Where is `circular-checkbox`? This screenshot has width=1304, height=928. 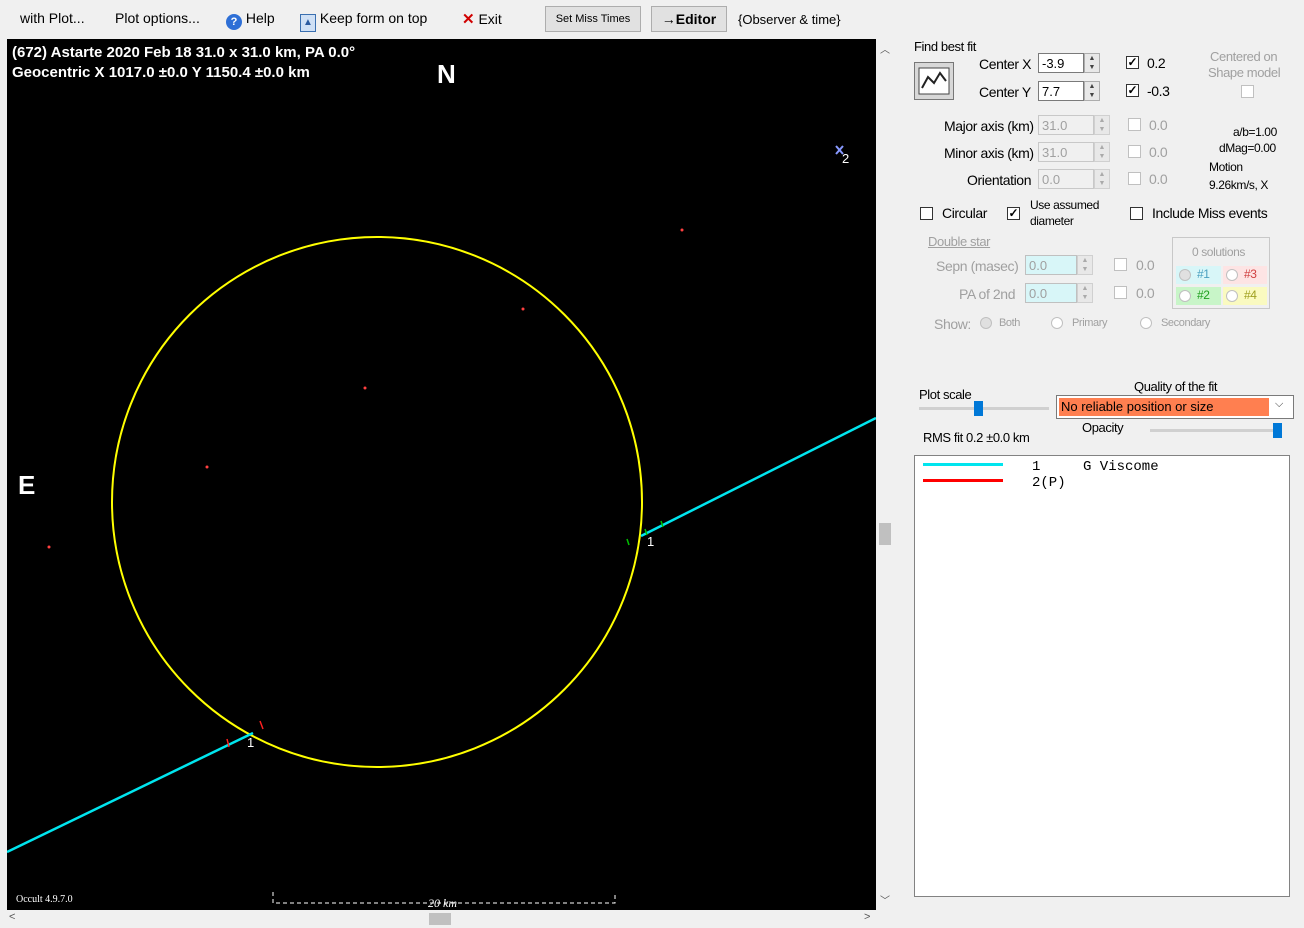
circular-checkbox is located at coordinates (926, 213).